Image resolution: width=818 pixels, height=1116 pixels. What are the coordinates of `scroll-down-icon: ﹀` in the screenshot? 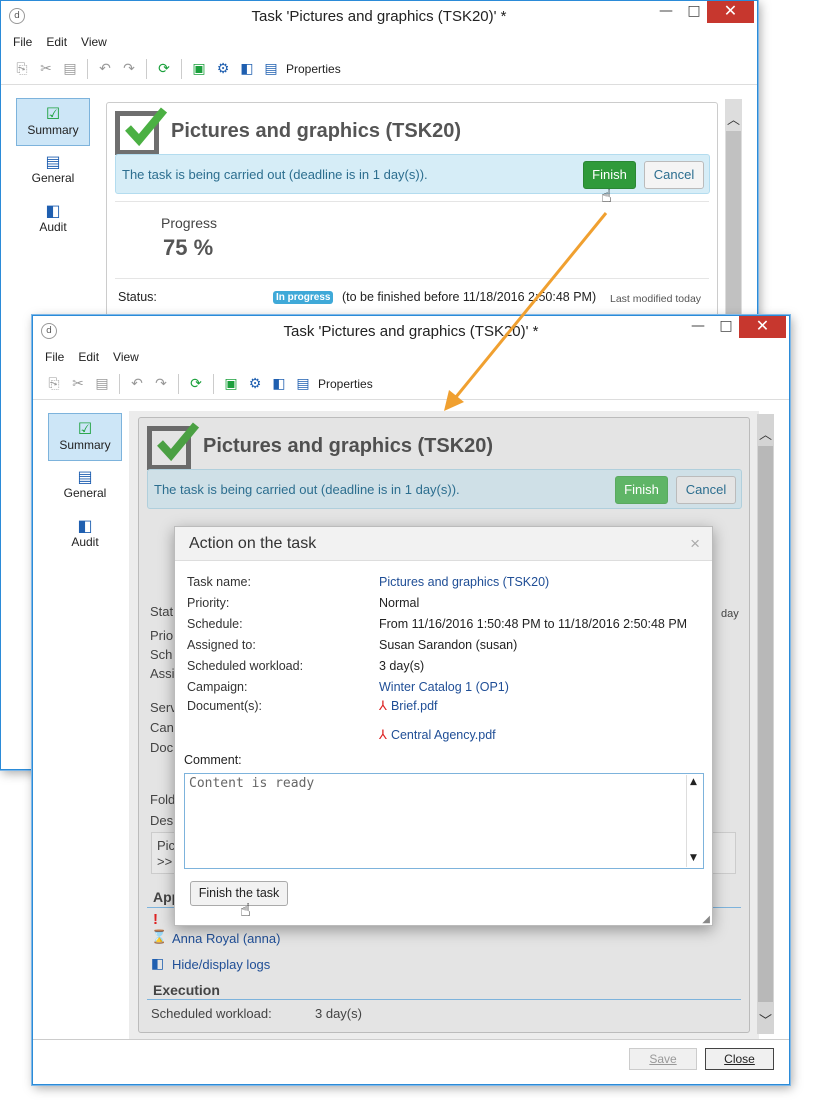 It's located at (765, 1019).